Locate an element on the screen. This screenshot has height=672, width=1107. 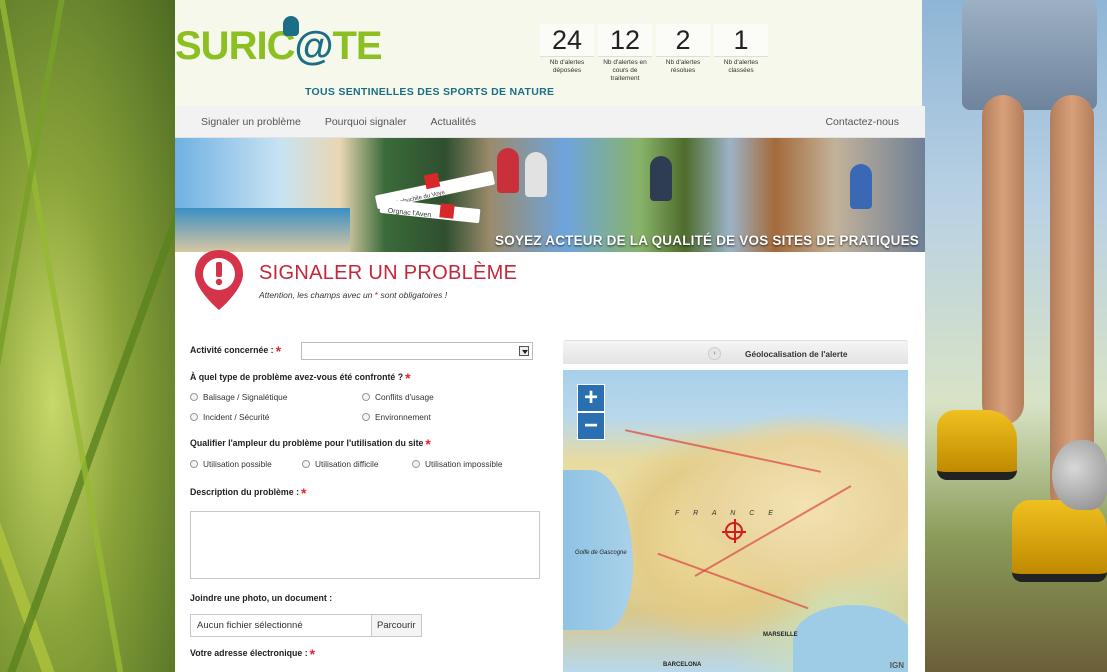
logo-text-right: TE is located at coordinates (357, 46).